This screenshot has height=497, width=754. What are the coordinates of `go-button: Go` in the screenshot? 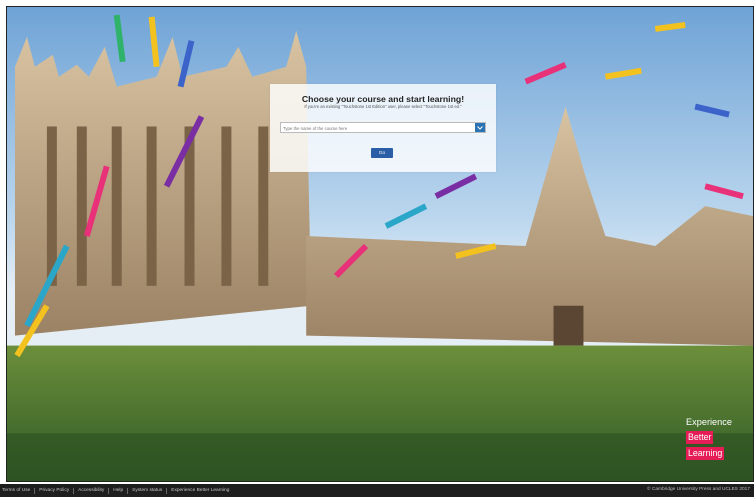 It's located at (382, 153).